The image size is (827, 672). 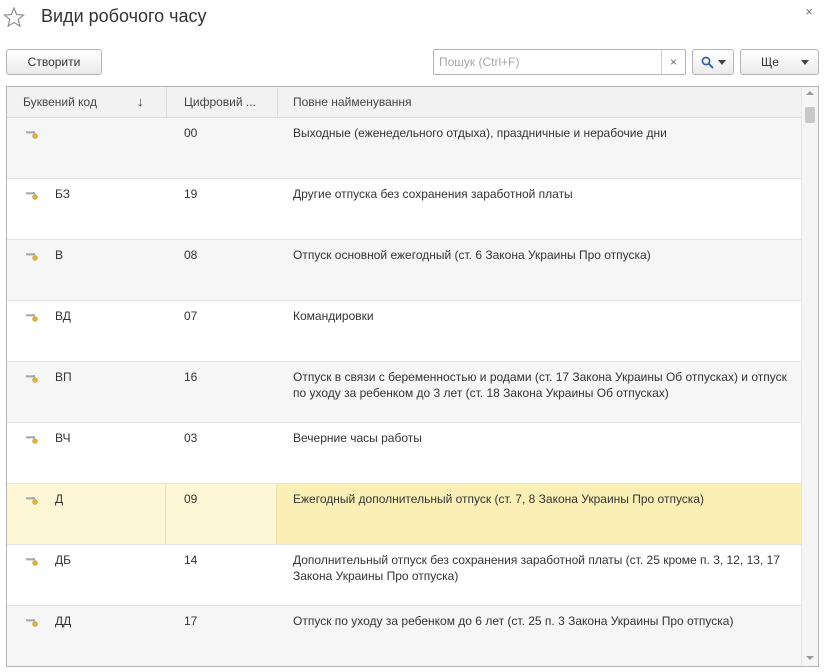 I want to click on cell-letter-code: БЗ, so click(x=86, y=209).